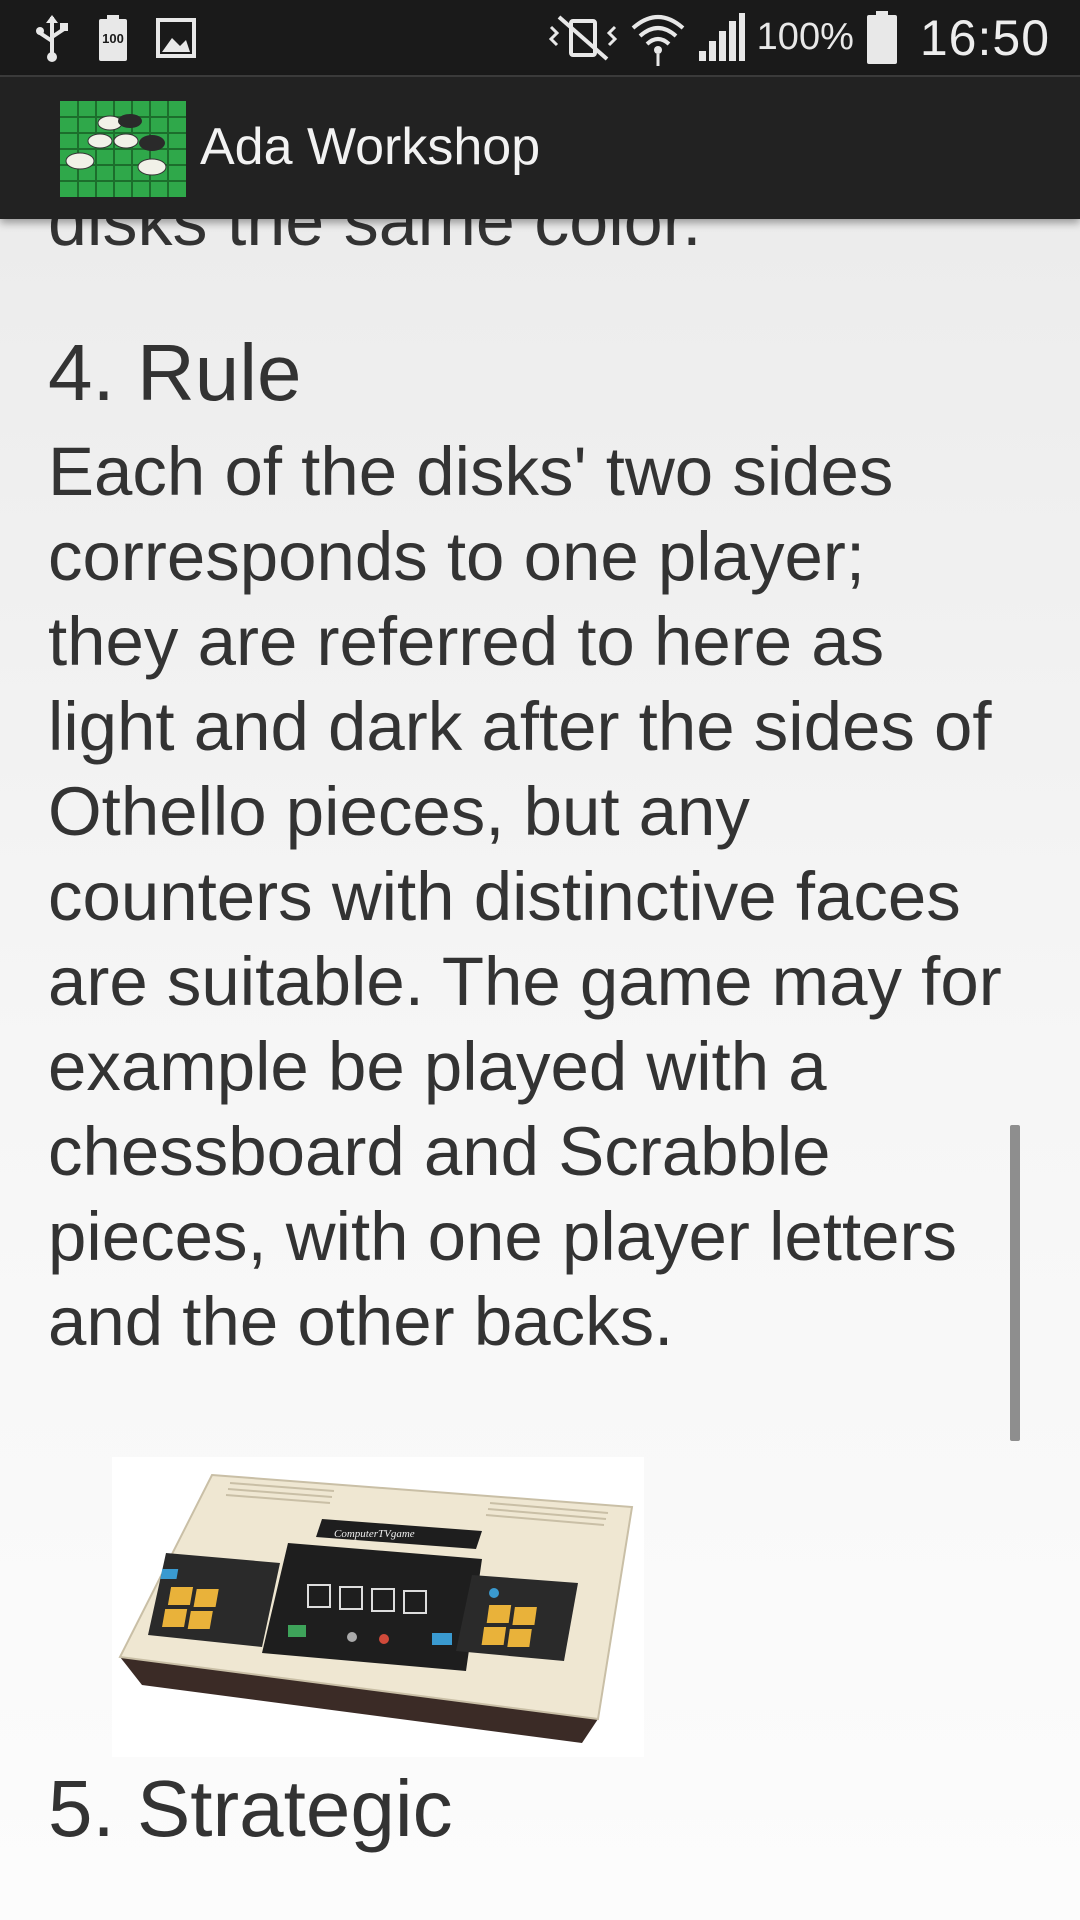 Image resolution: width=1080 pixels, height=1920 pixels. What do you see at coordinates (250, 1808) in the screenshot?
I see `section-heading-strategic: 5. Strategic` at bounding box center [250, 1808].